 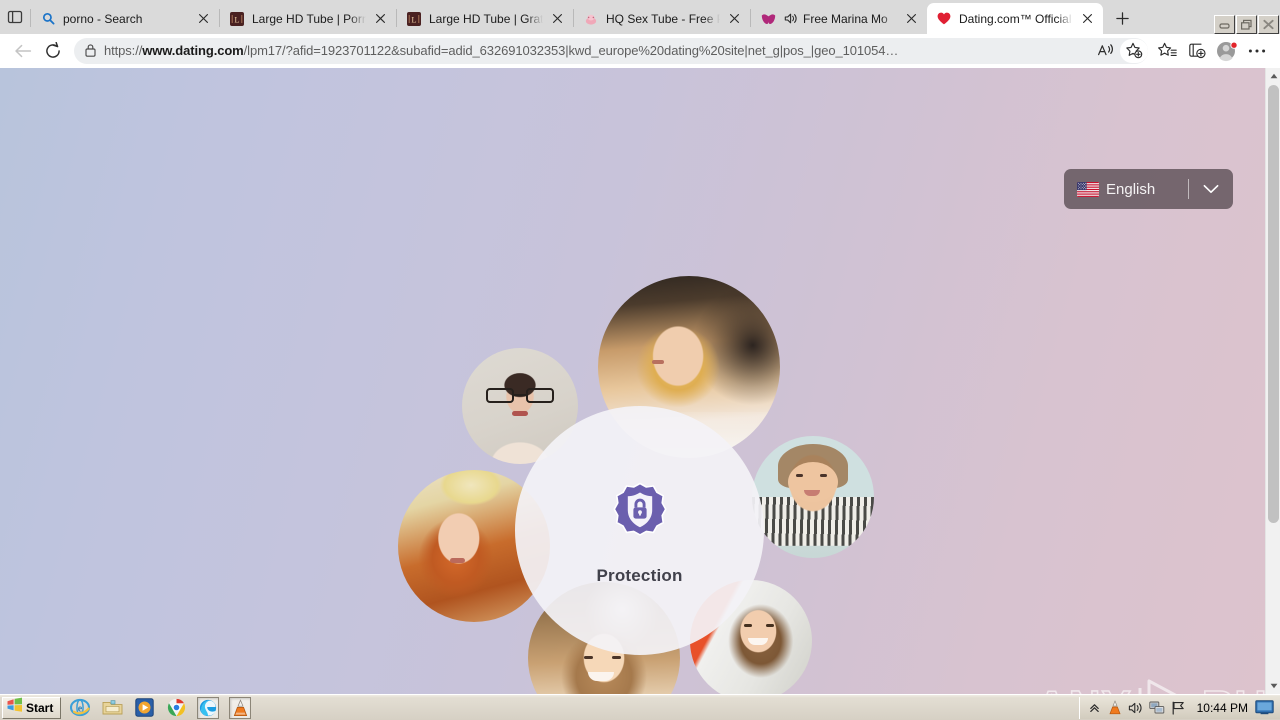 I want to click on minimize-button, so click(x=1224, y=24).